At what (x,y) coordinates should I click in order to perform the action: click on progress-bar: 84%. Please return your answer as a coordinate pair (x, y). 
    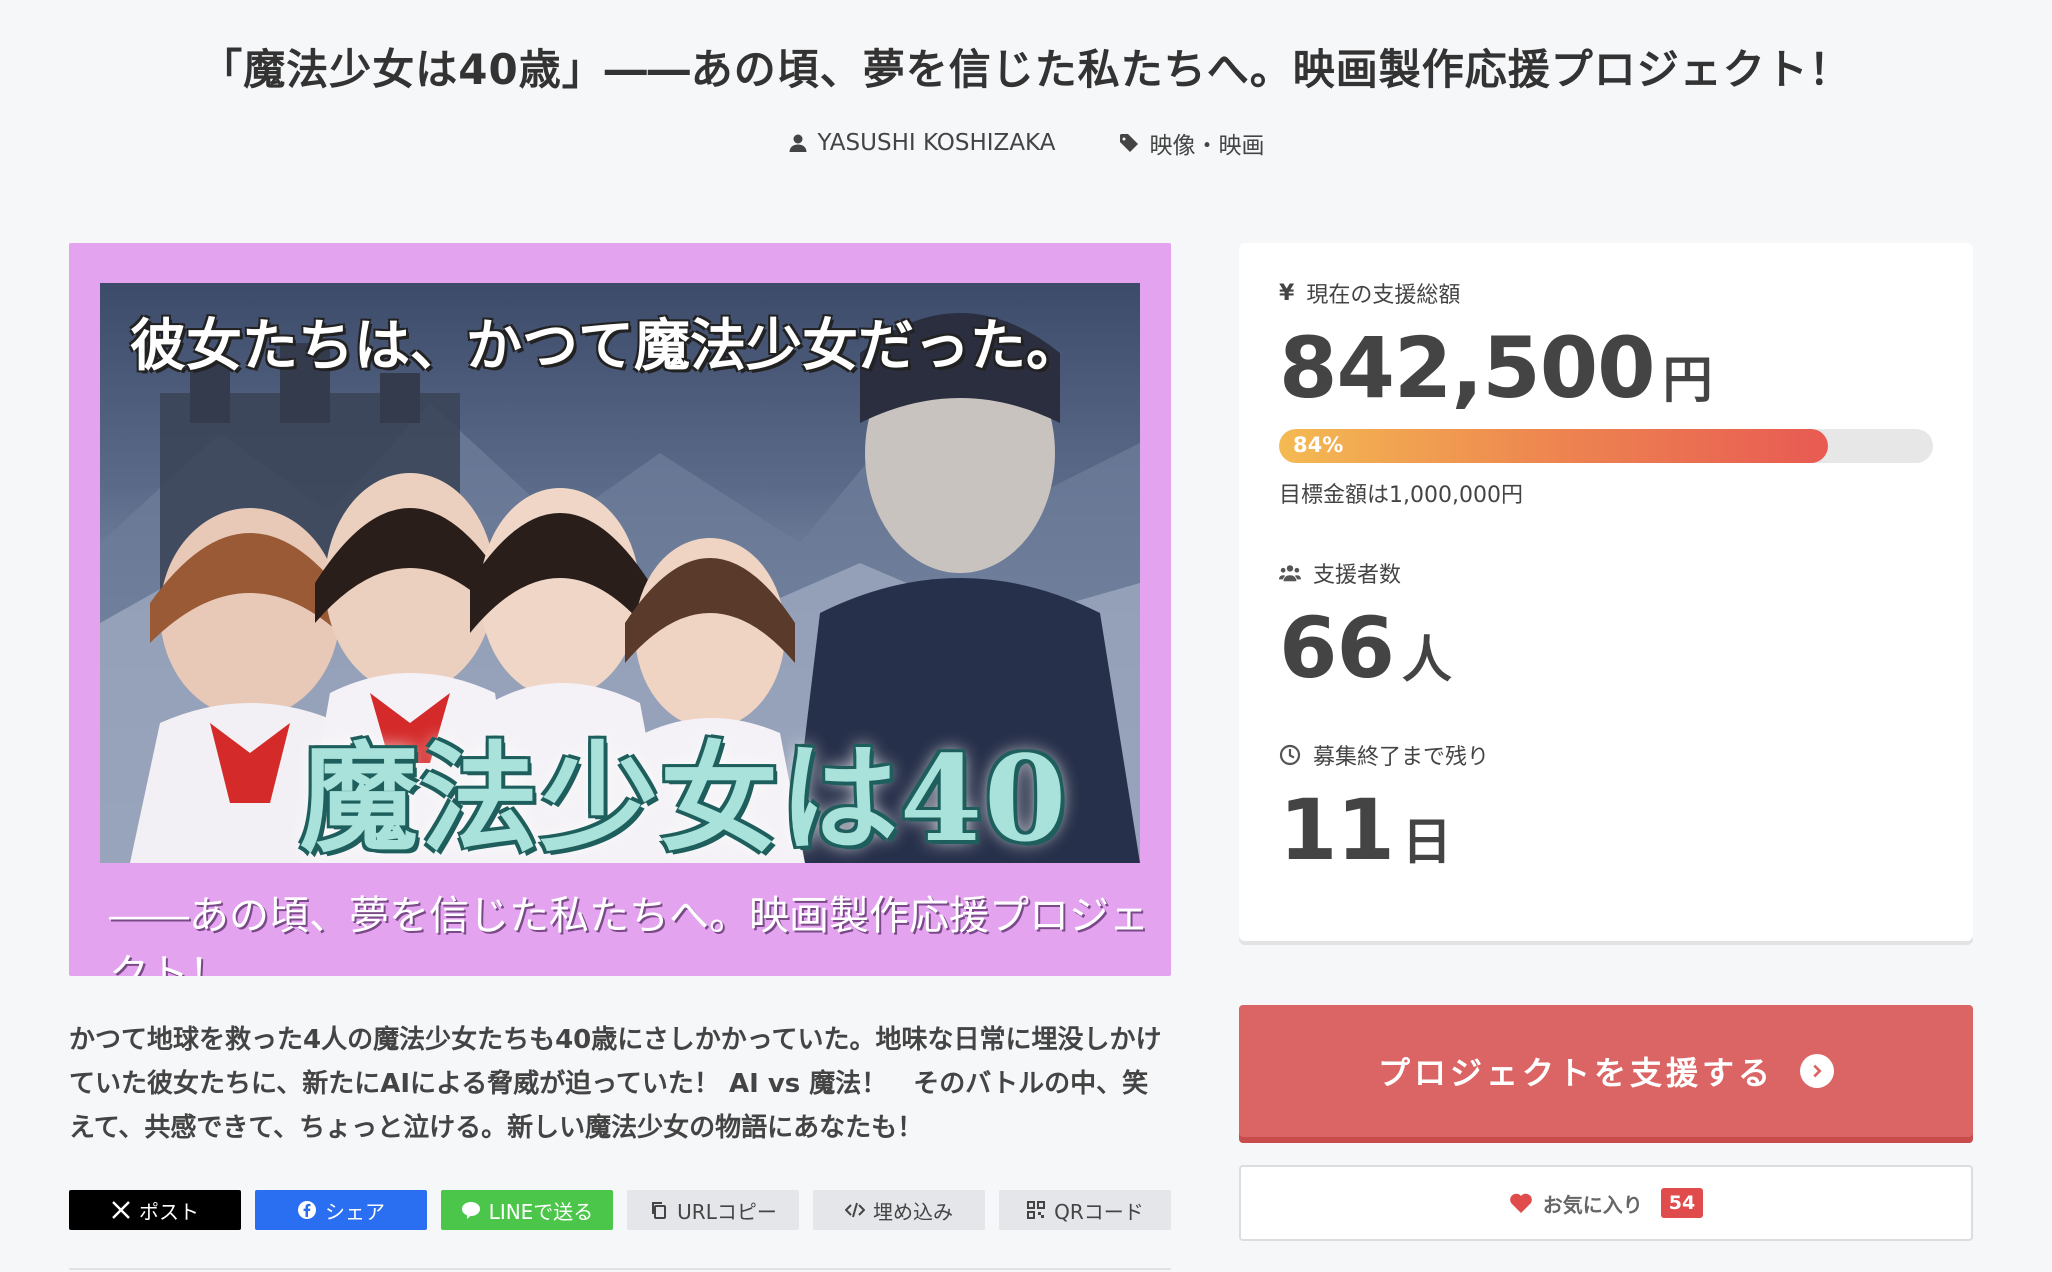
    Looking at the image, I should click on (1606, 446).